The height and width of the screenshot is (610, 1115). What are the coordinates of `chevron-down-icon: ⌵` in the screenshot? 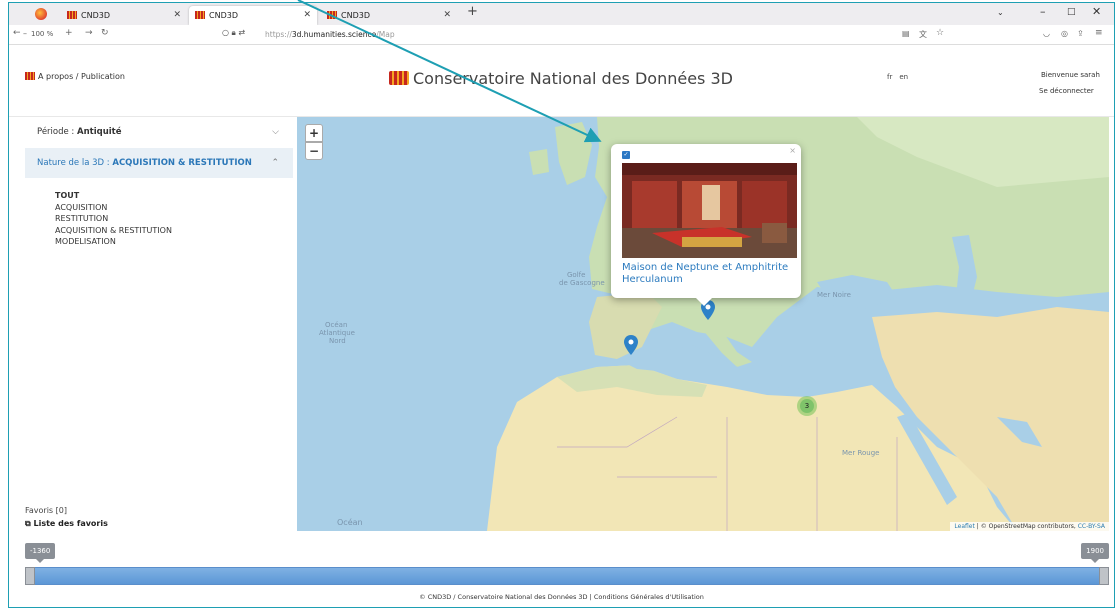 It's located at (275, 132).